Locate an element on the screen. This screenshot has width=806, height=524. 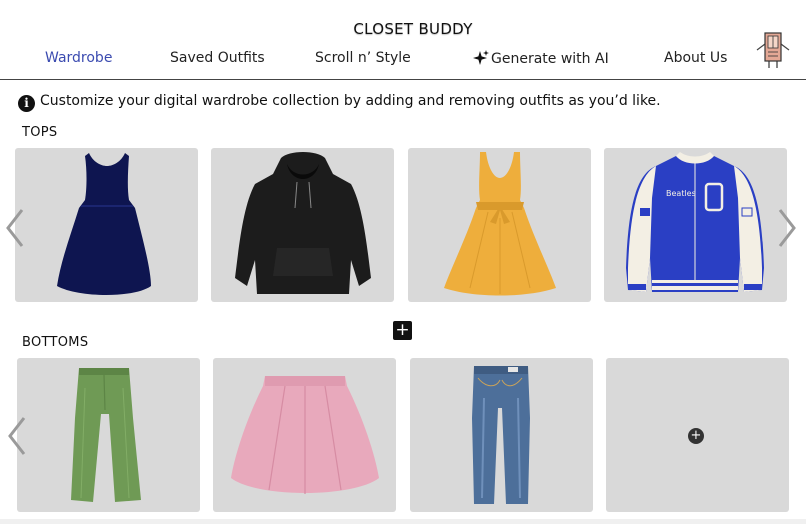
bottoms-card-green-pants is located at coordinates (108, 435).